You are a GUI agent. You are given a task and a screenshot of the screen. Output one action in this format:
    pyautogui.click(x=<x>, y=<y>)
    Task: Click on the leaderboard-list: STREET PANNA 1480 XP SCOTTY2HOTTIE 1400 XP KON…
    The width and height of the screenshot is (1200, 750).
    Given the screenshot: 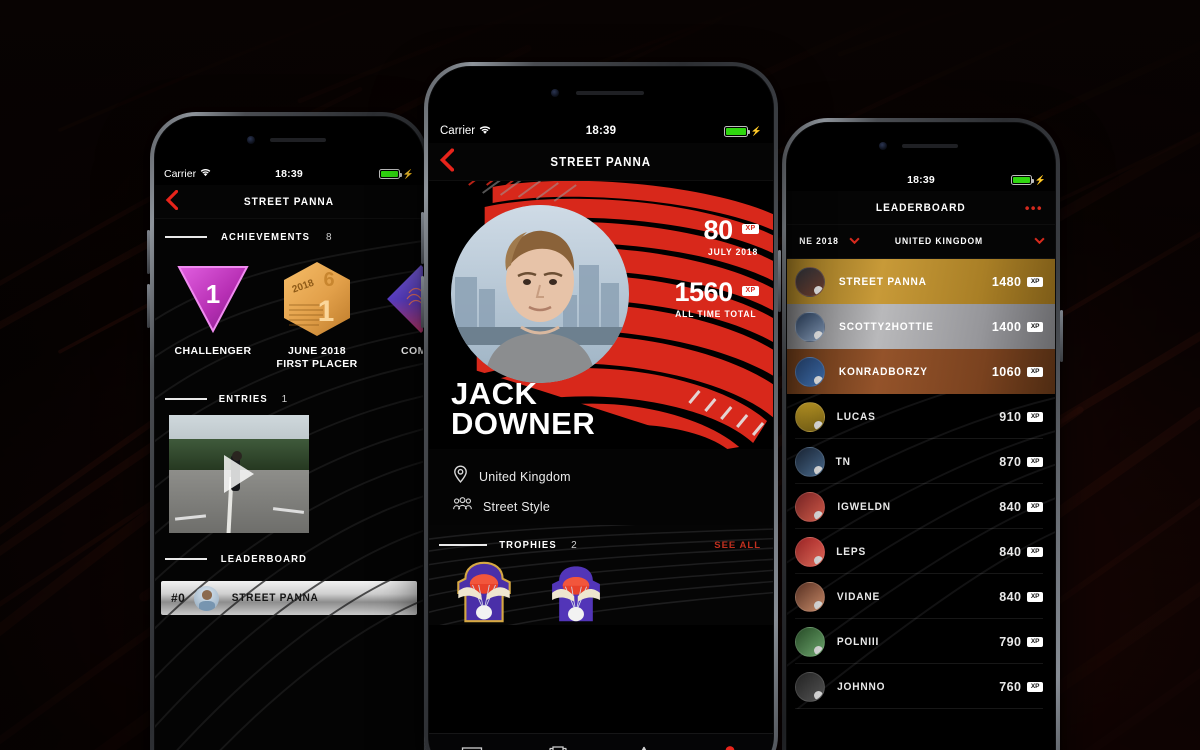 What is the action you would take?
    pyautogui.click(x=921, y=484)
    